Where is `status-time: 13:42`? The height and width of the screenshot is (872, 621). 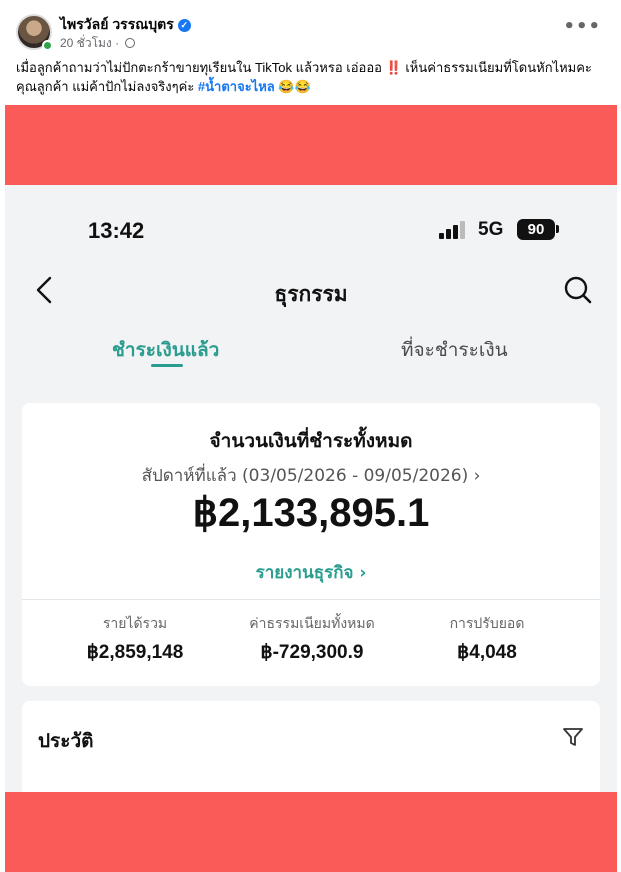
status-time: 13:42 is located at coordinates (116, 230).